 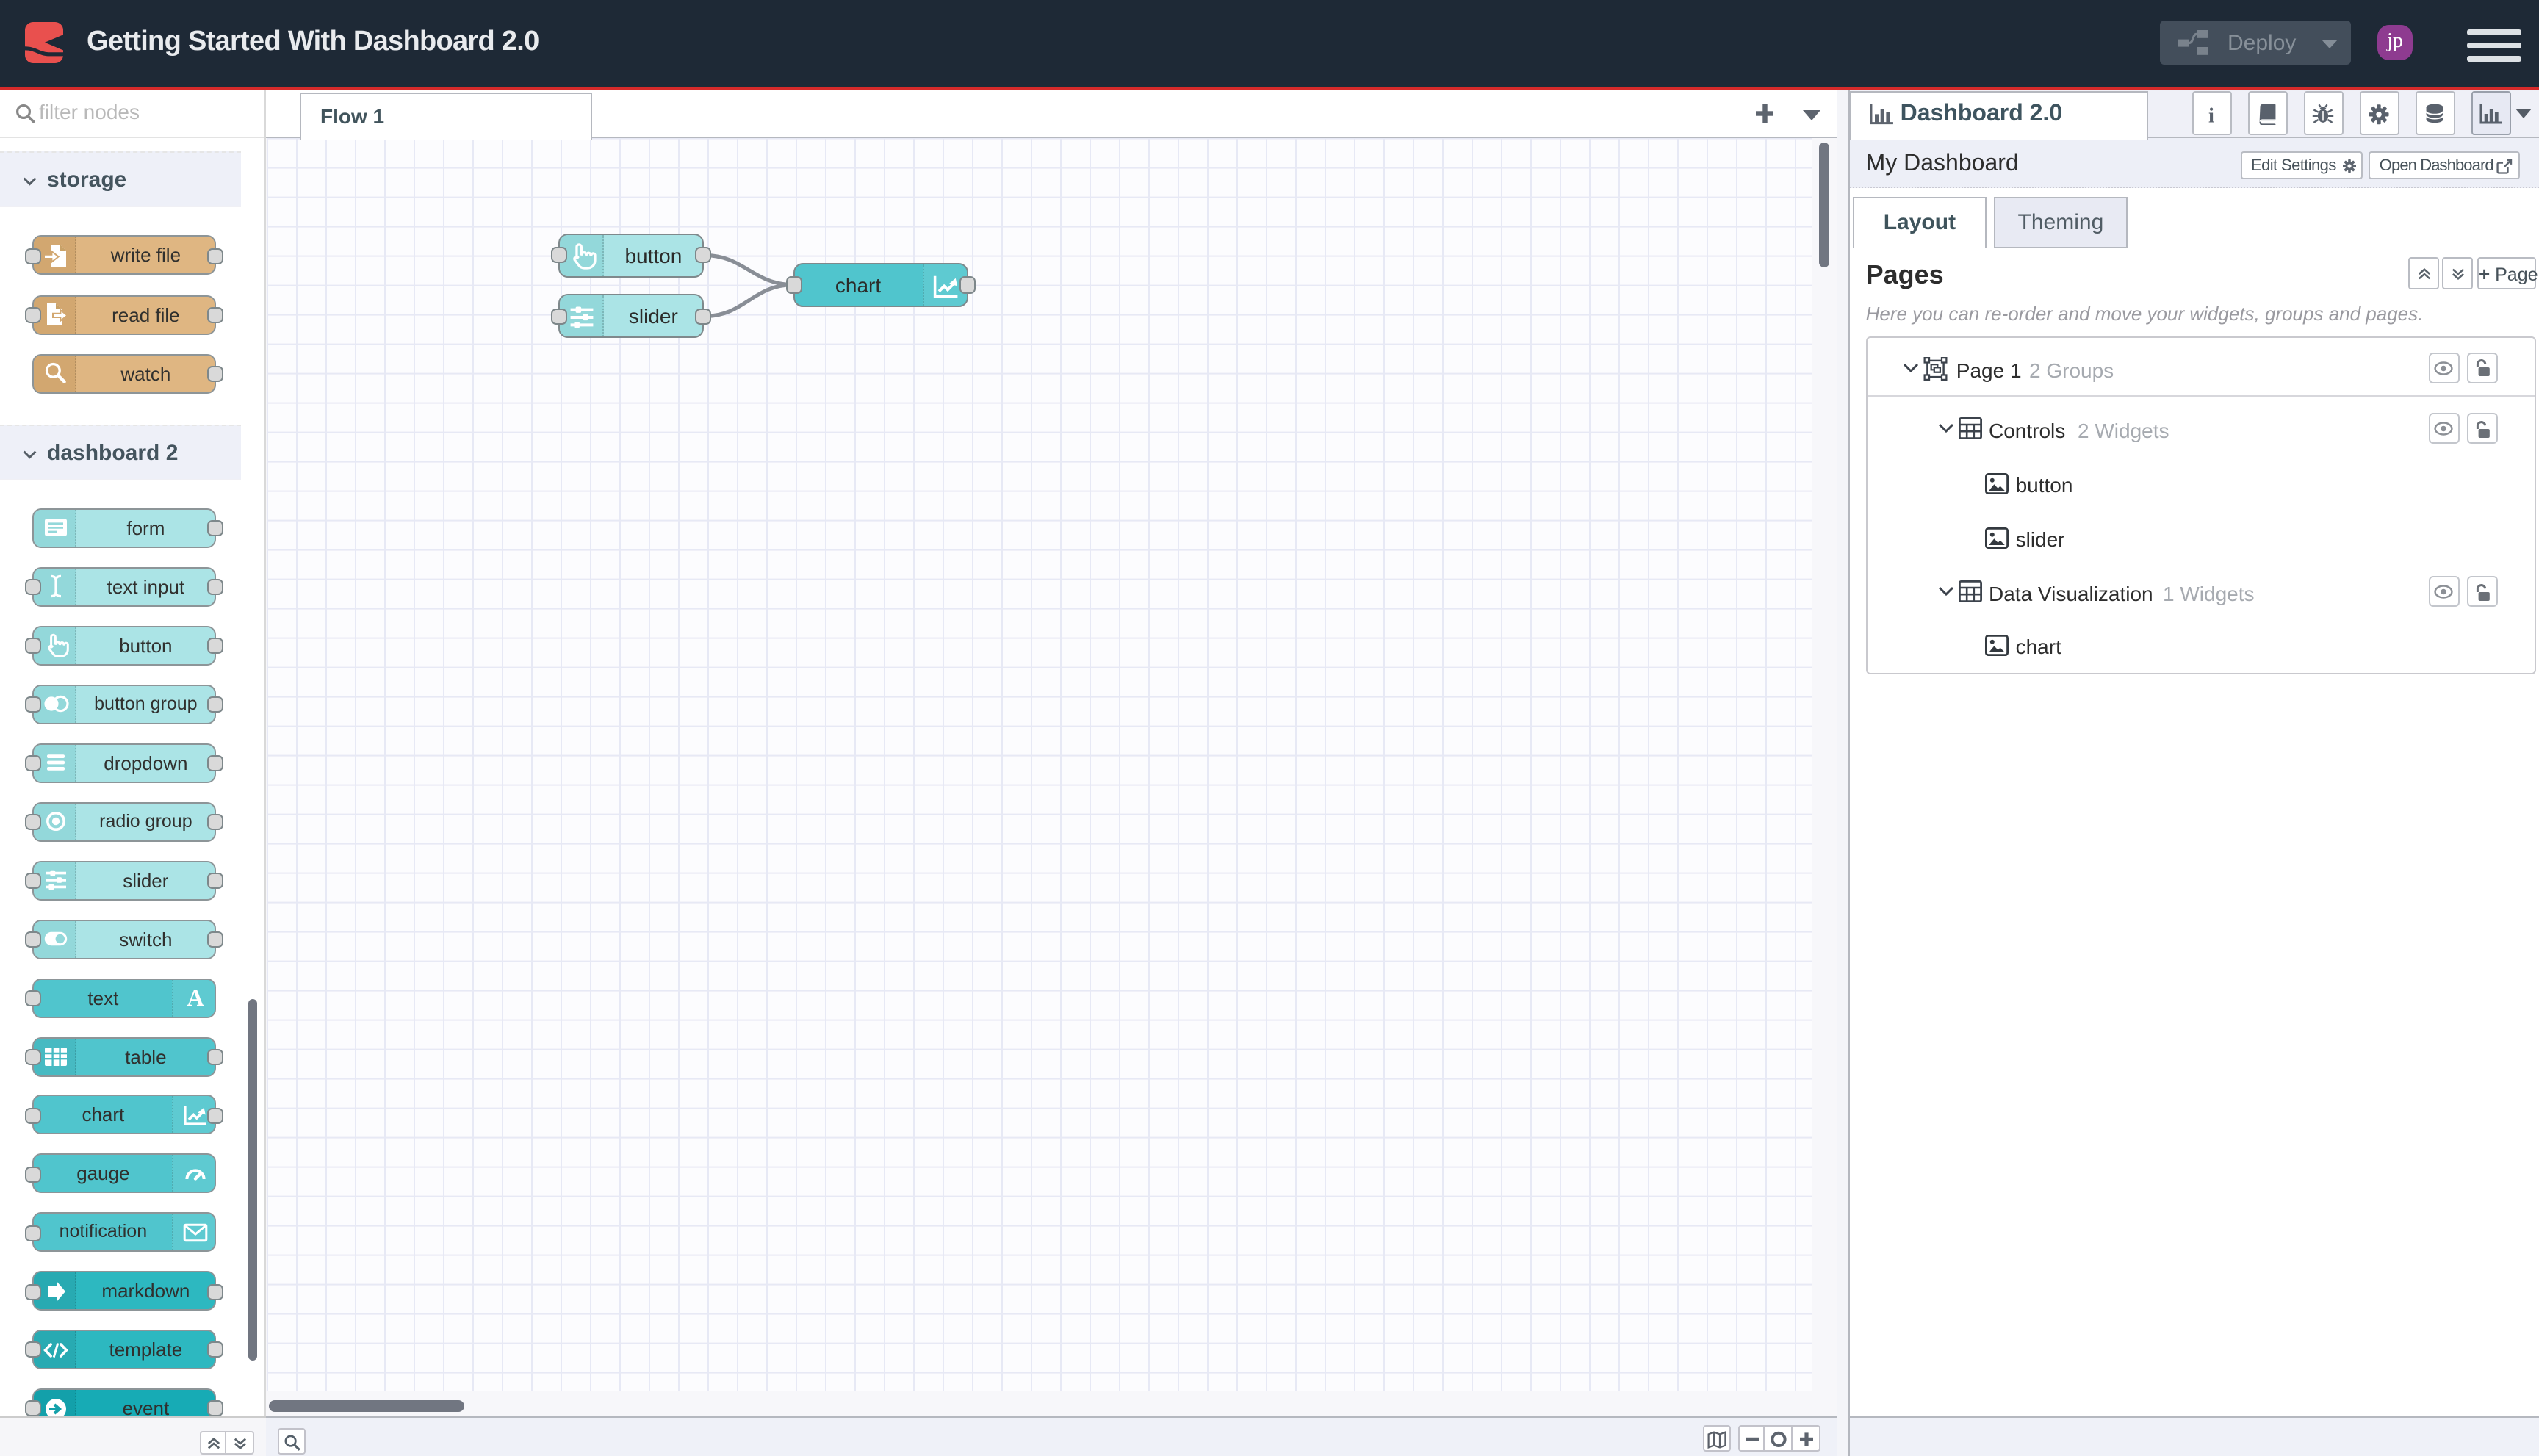 What do you see at coordinates (2211, 114) in the screenshot?
I see `svg-text: i` at bounding box center [2211, 114].